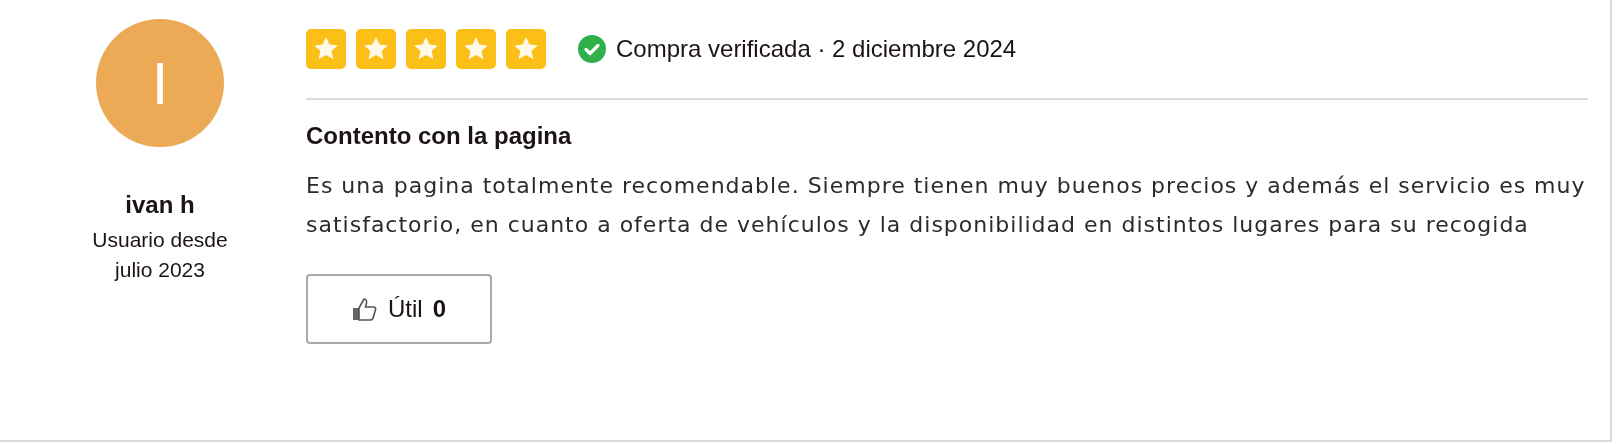  What do you see at coordinates (365, 309) in the screenshot?
I see `thumbs-up-icon` at bounding box center [365, 309].